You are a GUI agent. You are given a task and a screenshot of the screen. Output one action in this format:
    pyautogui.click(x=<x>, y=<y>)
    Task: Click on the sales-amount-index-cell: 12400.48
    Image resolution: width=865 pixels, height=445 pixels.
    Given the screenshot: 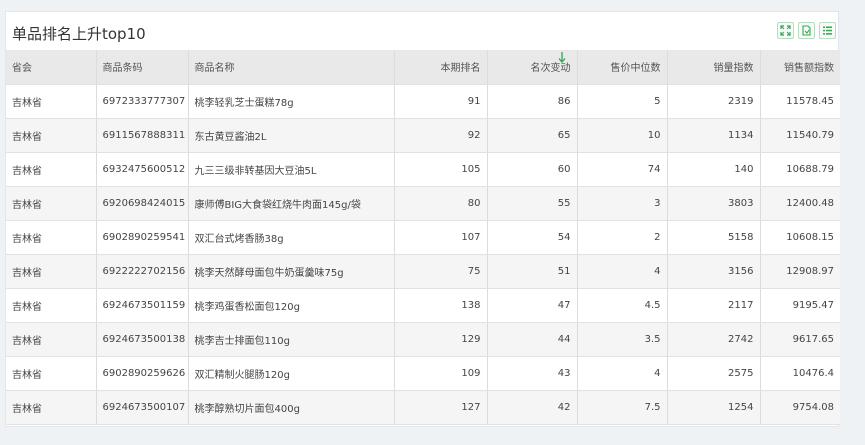 What is the action you would take?
    pyautogui.click(x=800, y=203)
    